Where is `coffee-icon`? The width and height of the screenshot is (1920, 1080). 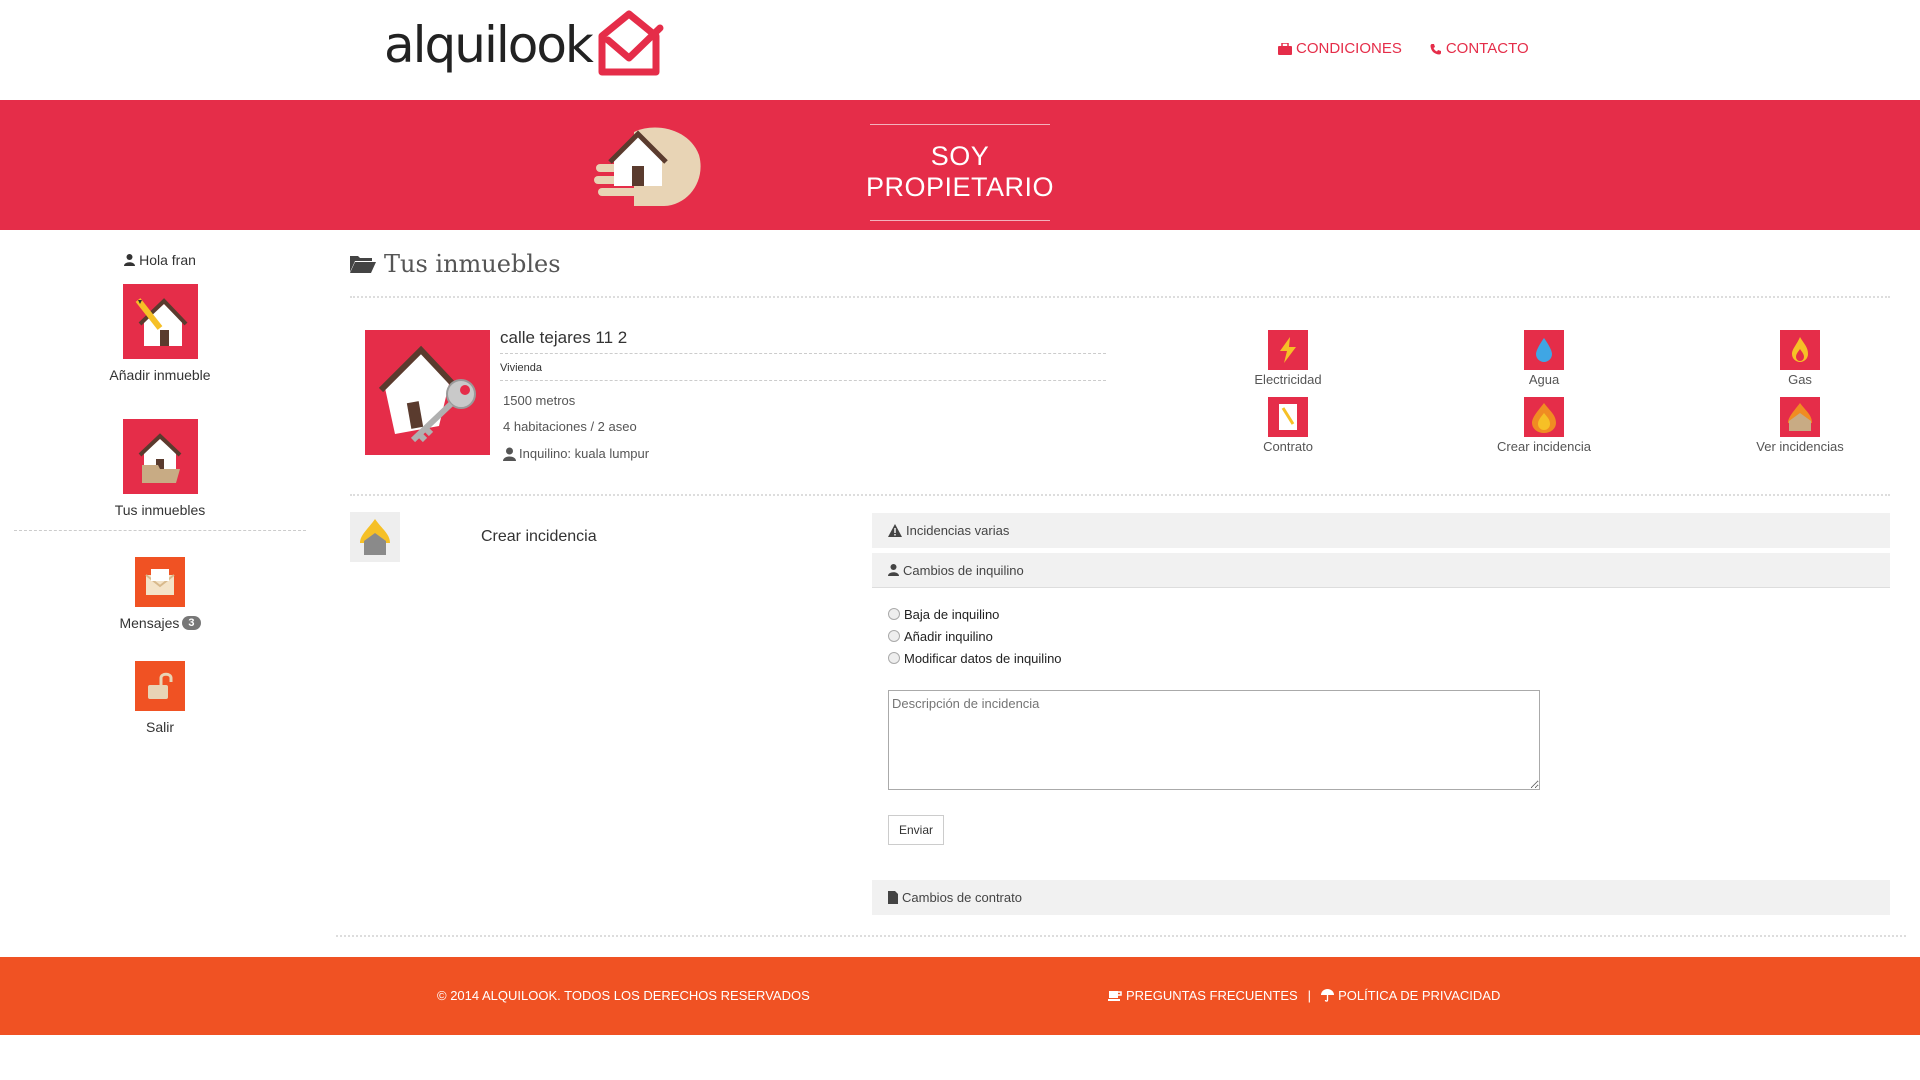
coffee-icon is located at coordinates (1115, 996).